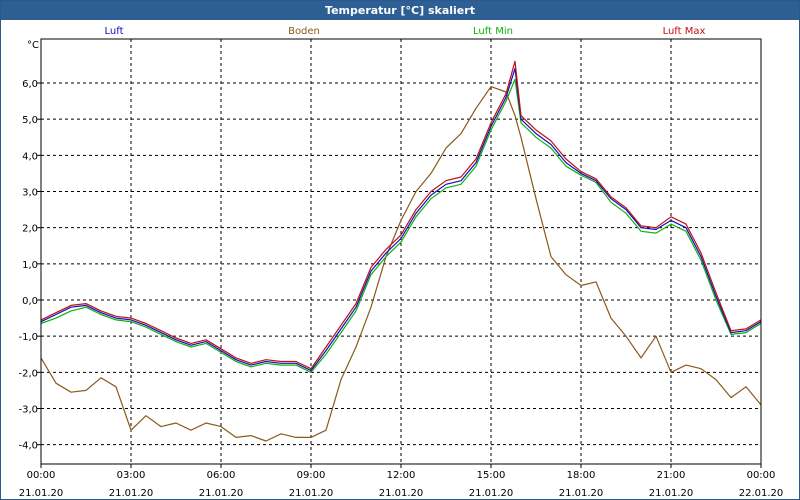 The image size is (800, 500). I want to click on x-tick-time: 03:00, so click(131, 475).